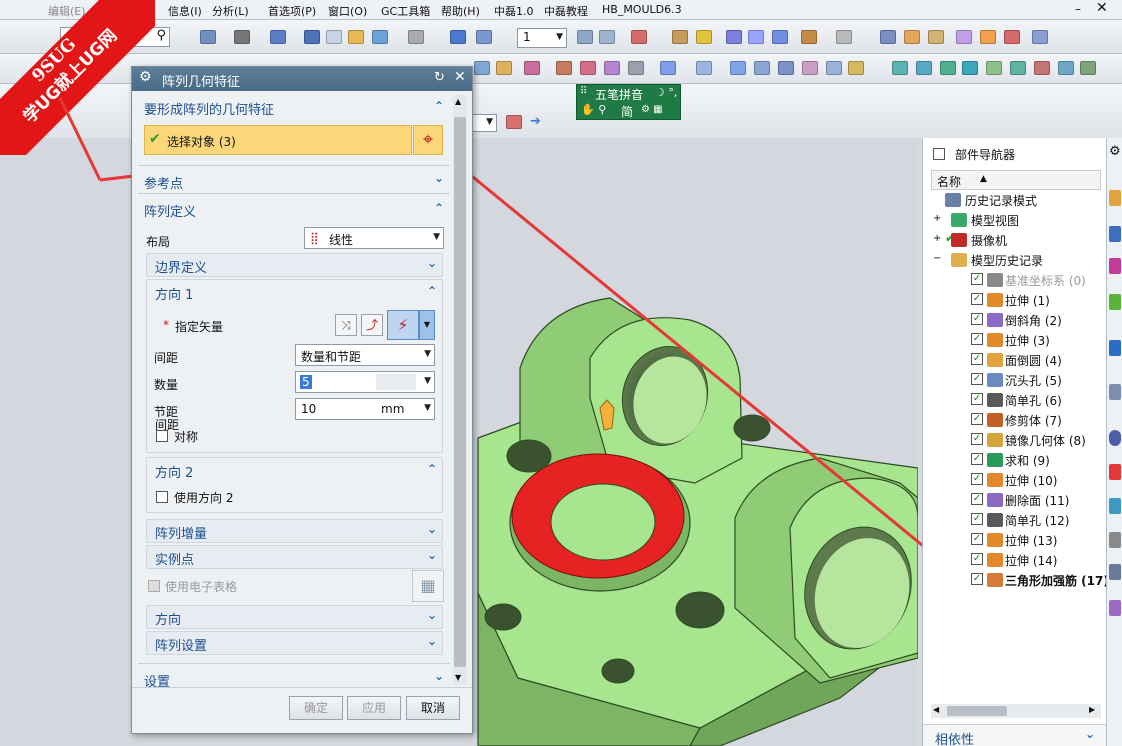 The width and height of the screenshot is (1122, 746). Describe the element at coordinates (937, 238) in the screenshot. I see `expand-node-icon: +` at that location.